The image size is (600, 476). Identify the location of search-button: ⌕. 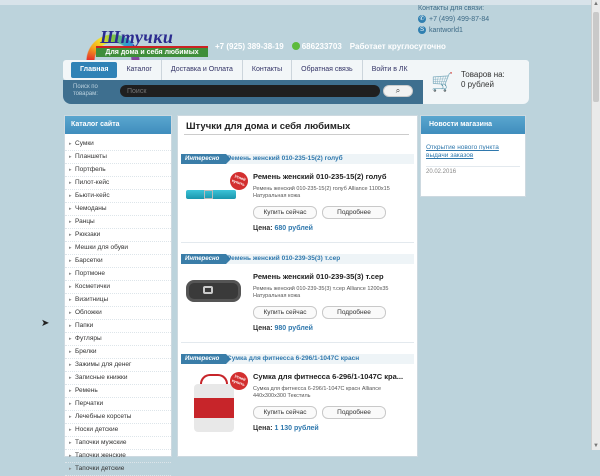
(398, 91).